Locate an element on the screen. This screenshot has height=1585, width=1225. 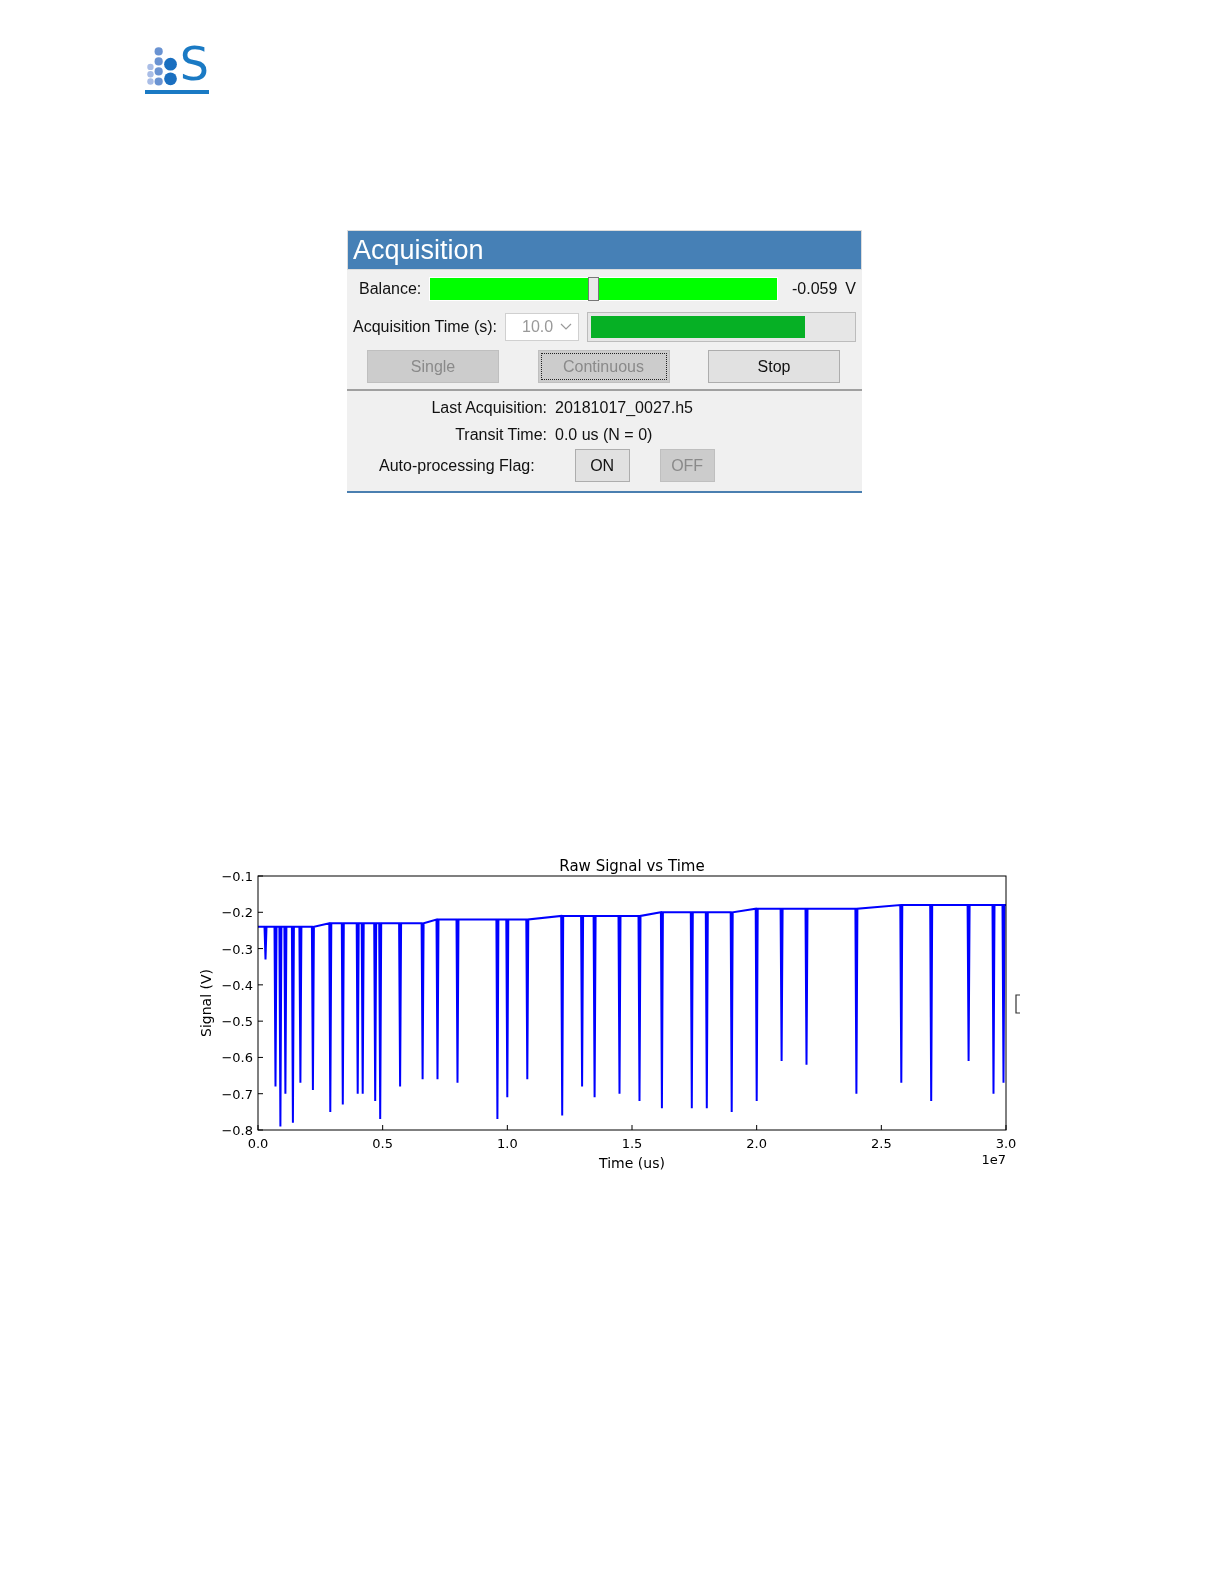
y-tick-label: −0.8 is located at coordinates (237, 1130).